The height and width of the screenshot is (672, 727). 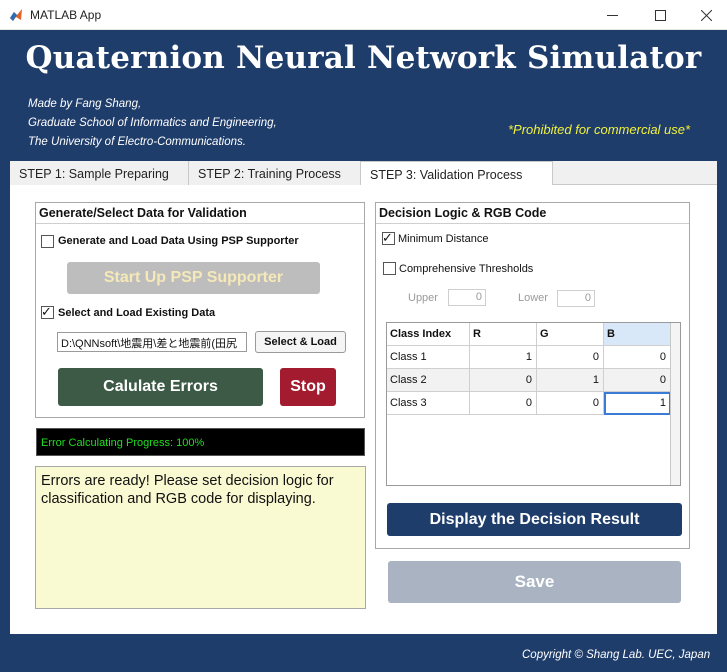 I want to click on lower-field: 0, so click(x=576, y=298).